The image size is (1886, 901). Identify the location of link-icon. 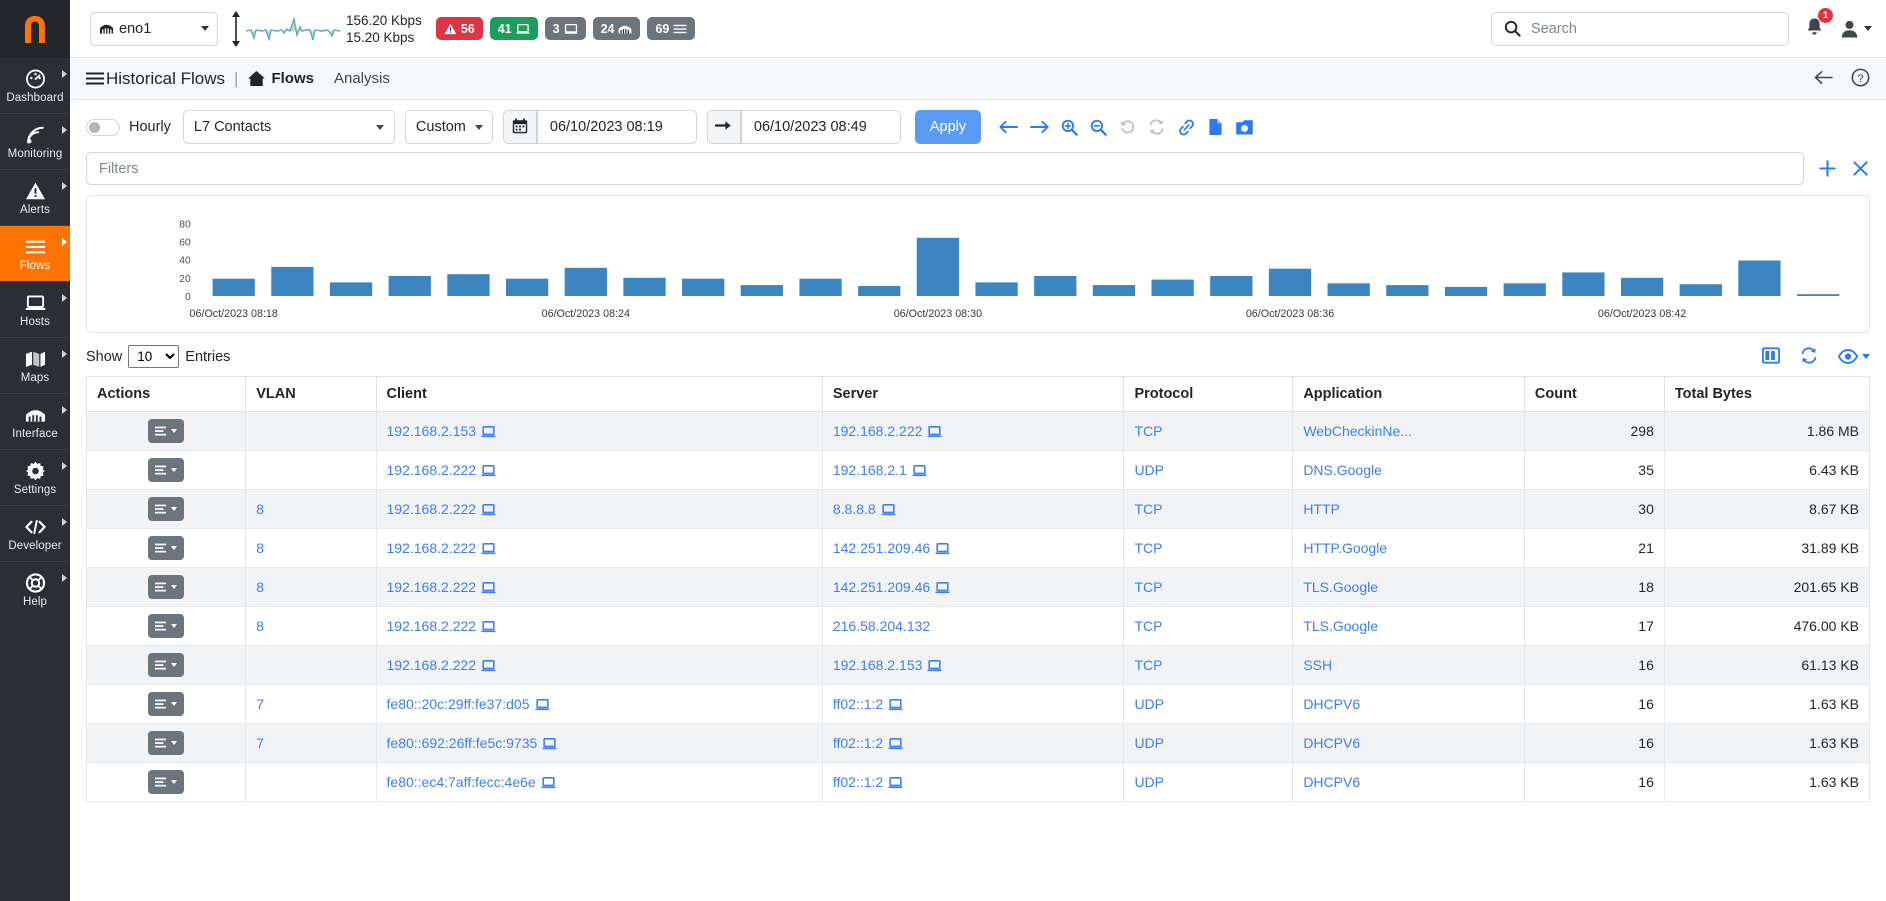
(1186, 127).